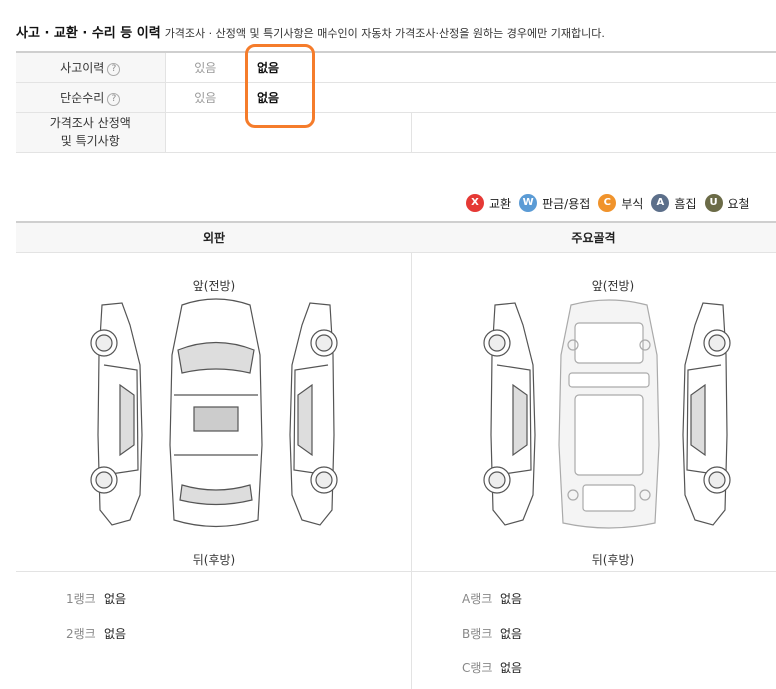 This screenshot has height=689, width=776. I want to click on price-label-cell: 가격조사 산정액및 특기사항, so click(91, 132).